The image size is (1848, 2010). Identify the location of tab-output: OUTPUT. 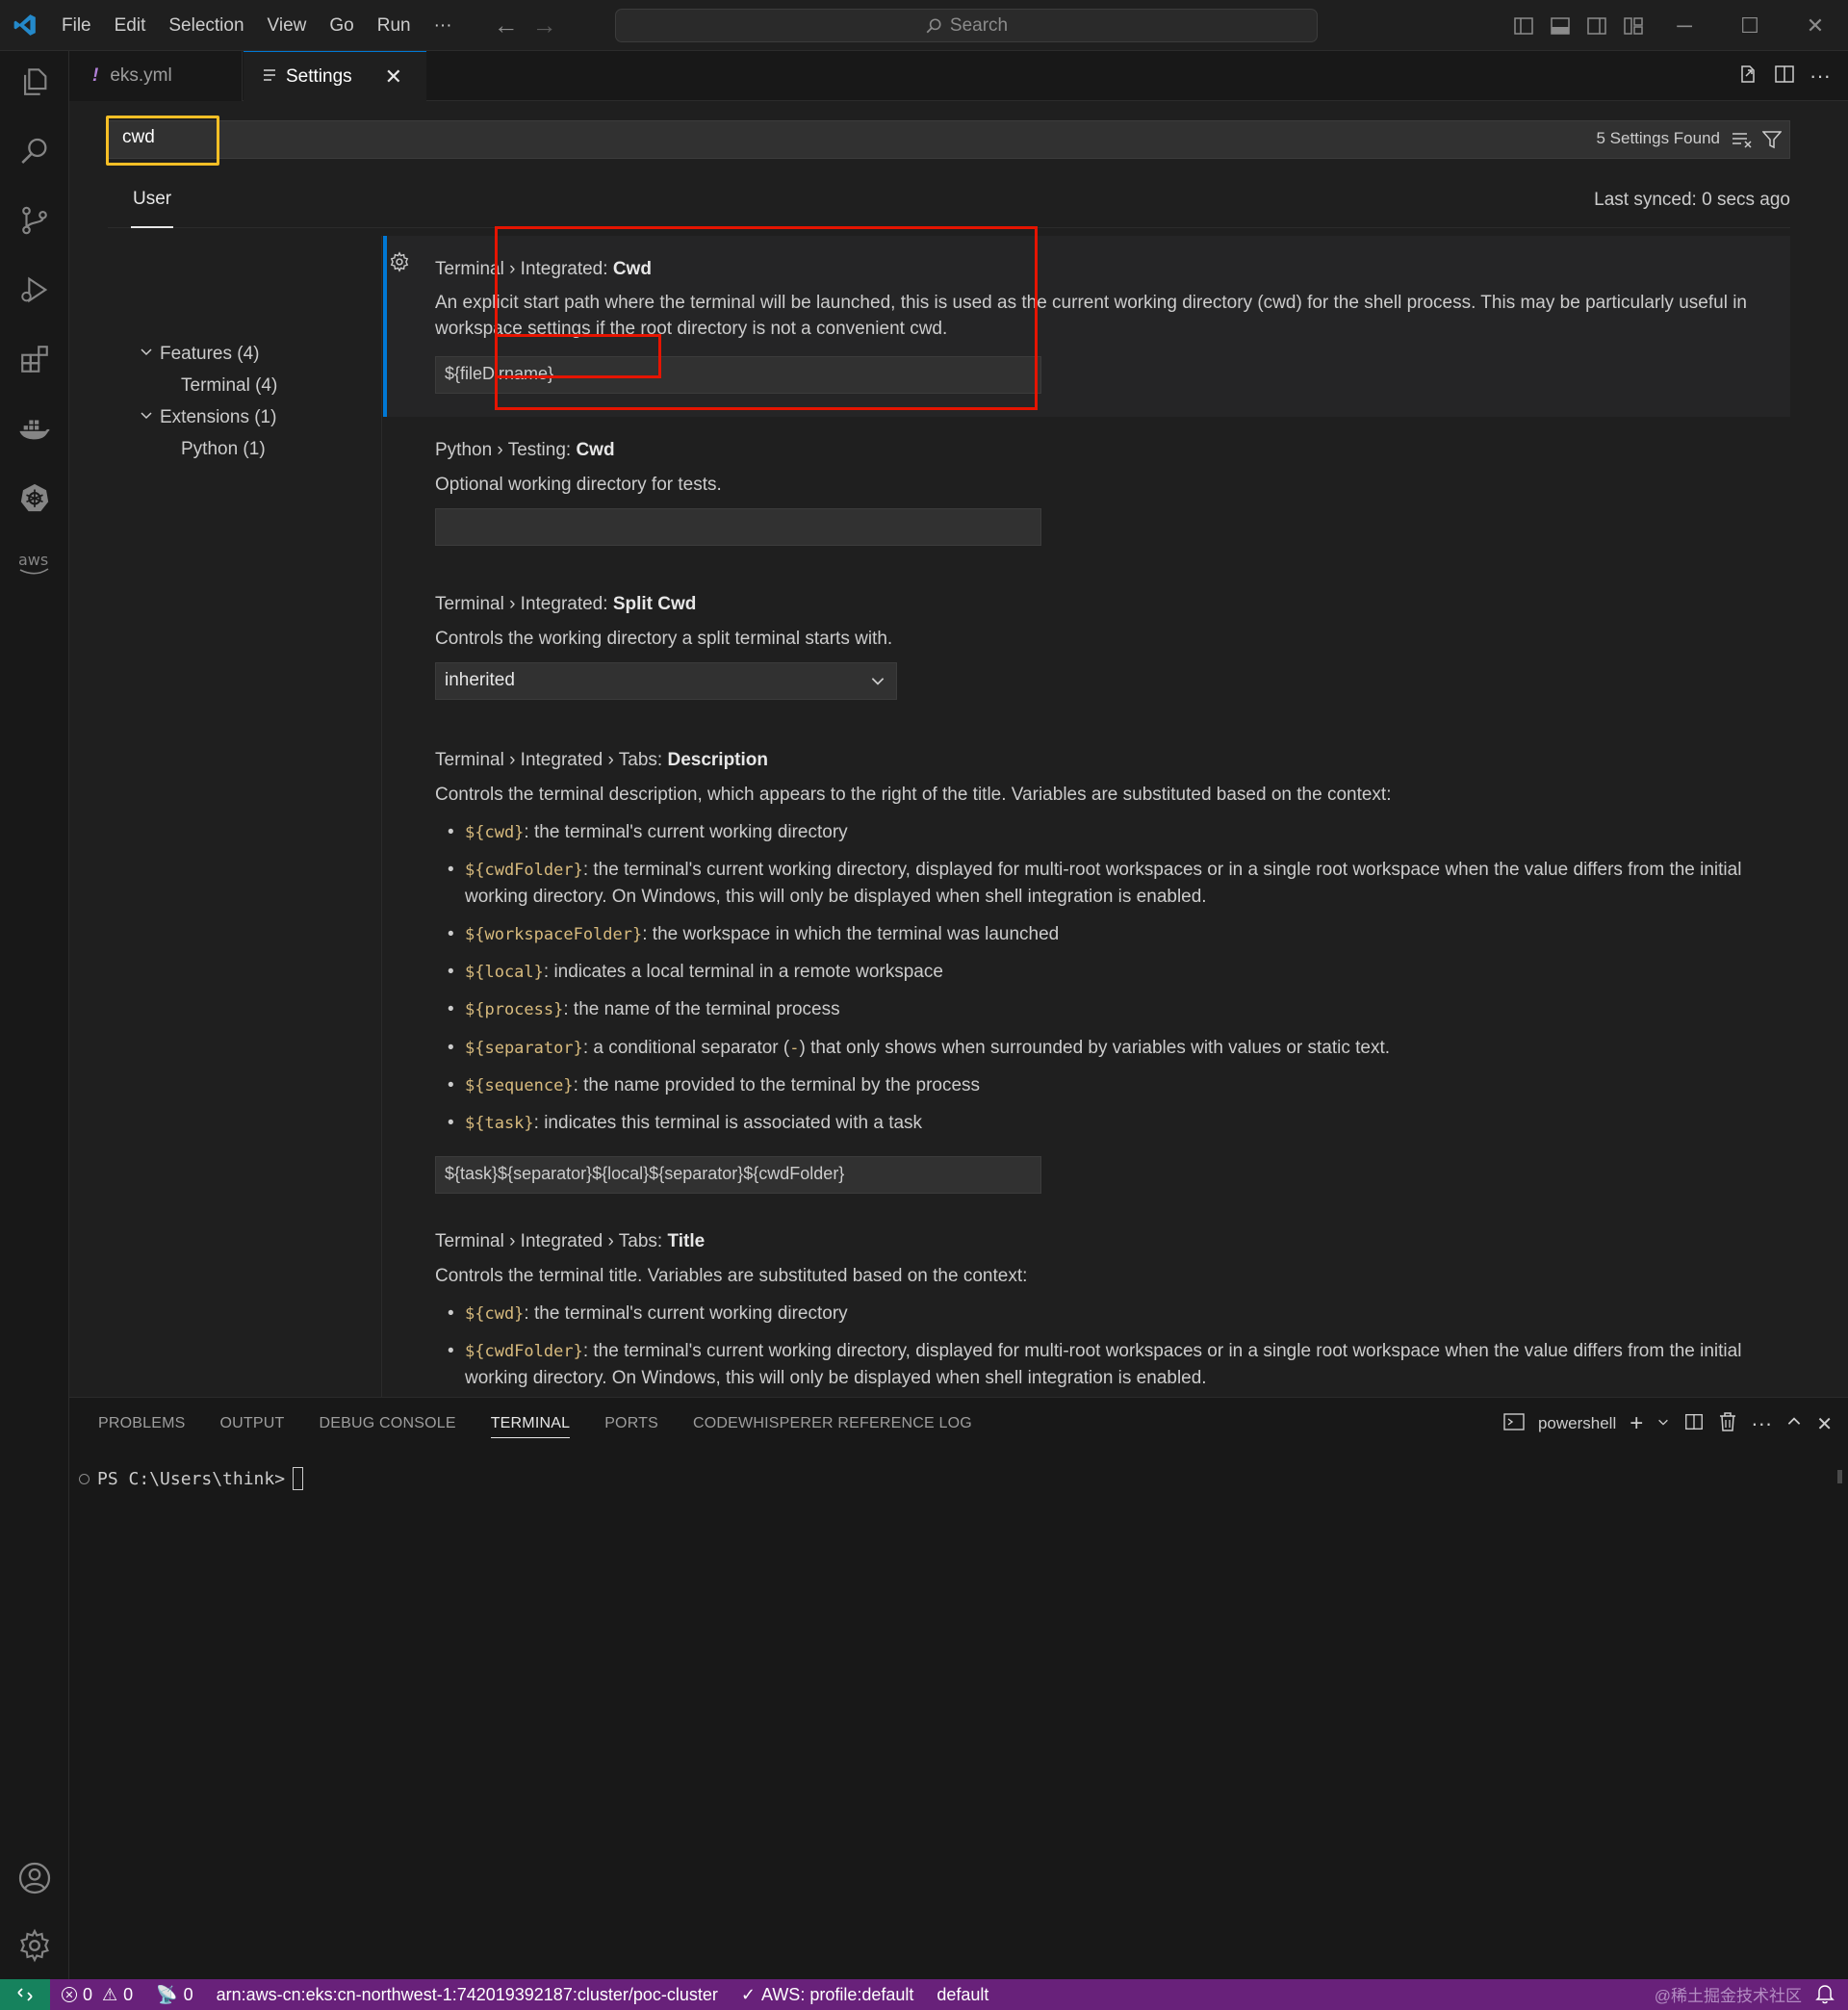
(252, 1424).